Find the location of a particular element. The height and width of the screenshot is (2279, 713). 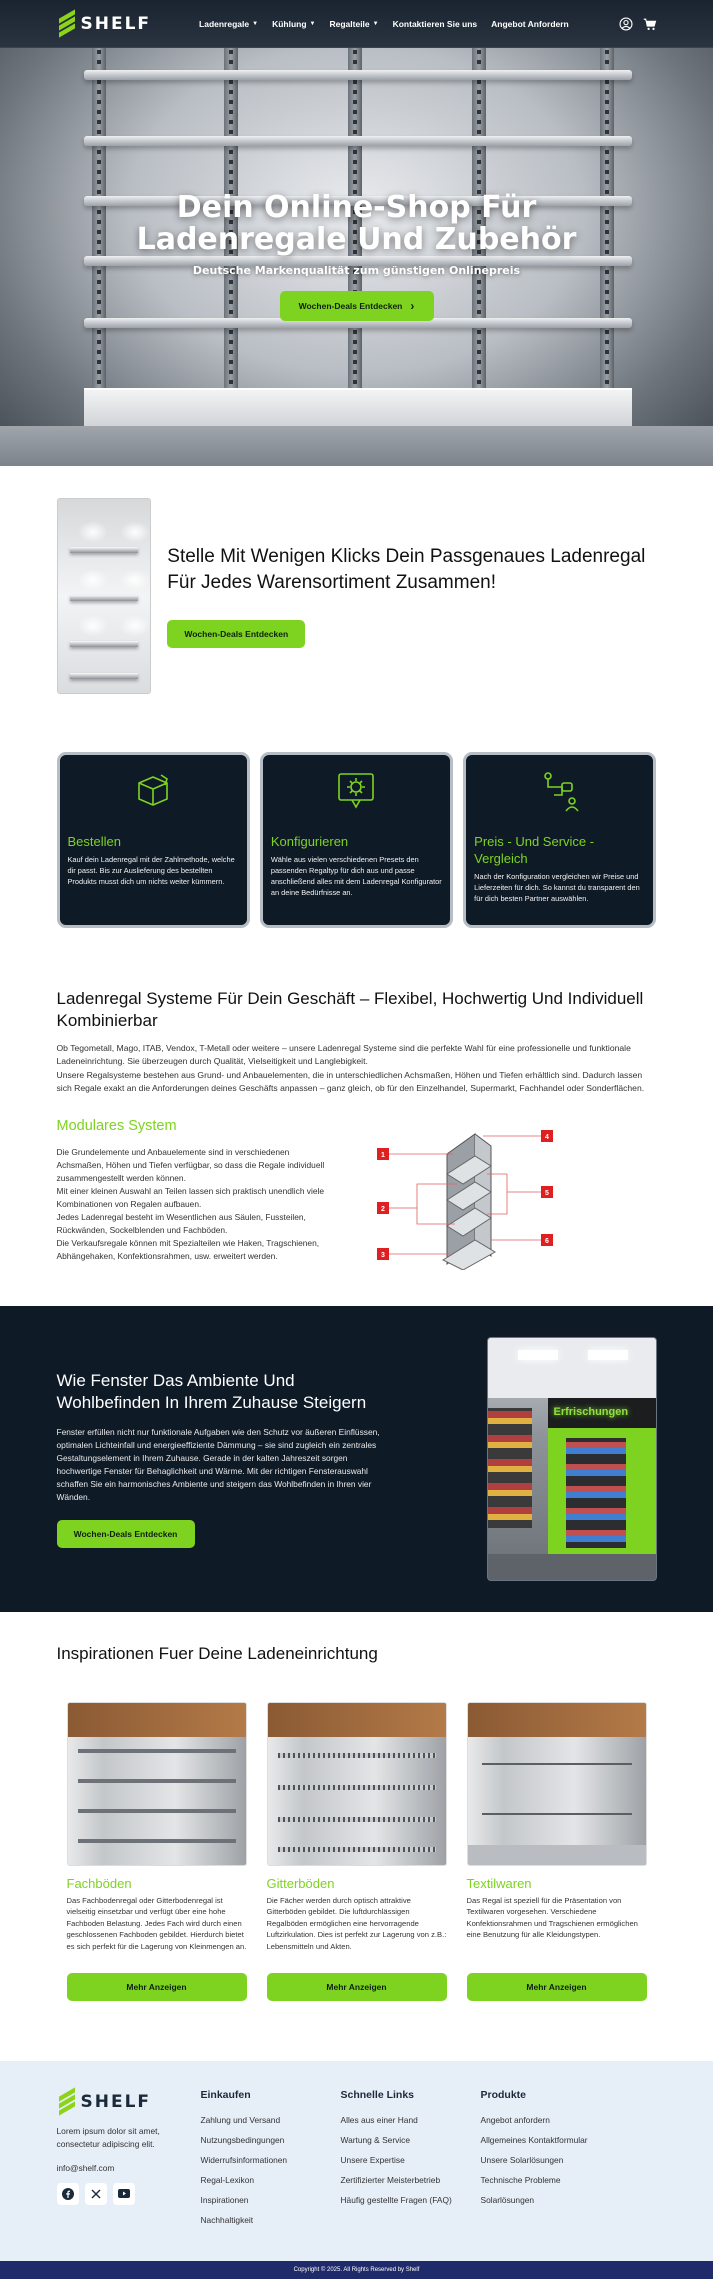

diagram-label: 1 is located at coordinates (383, 1155).